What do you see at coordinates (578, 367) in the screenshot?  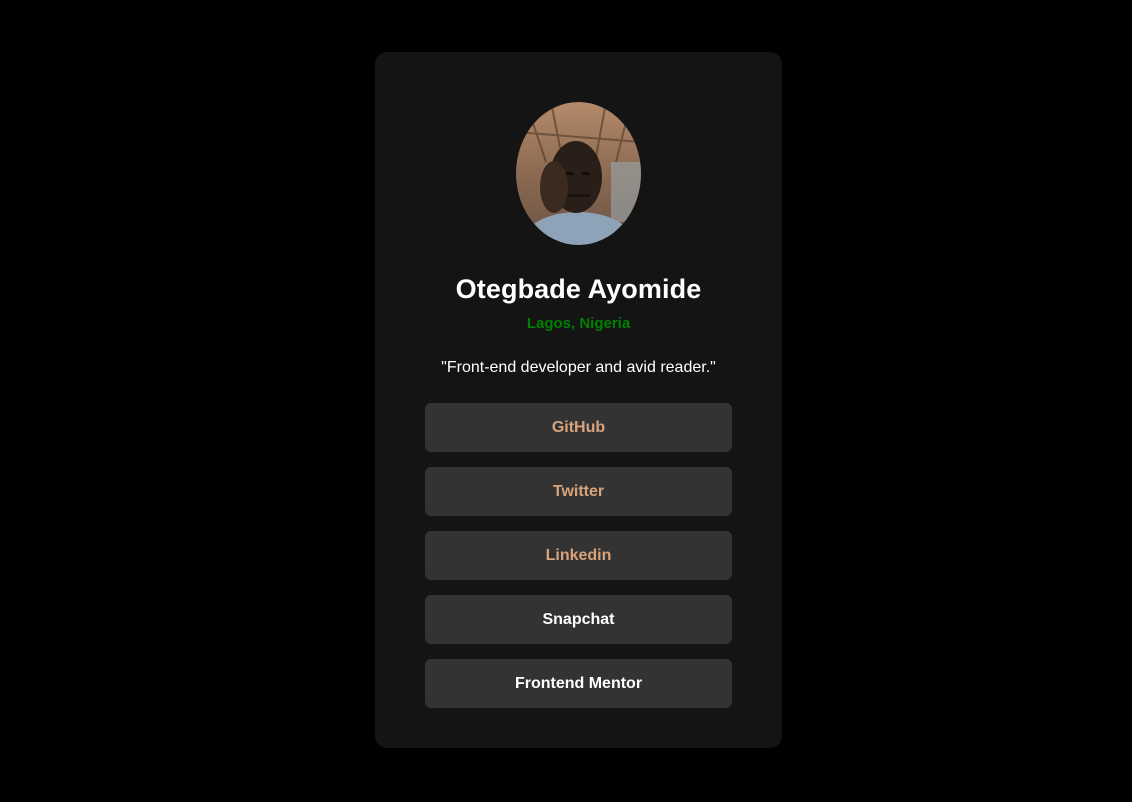 I see `profile-bio: "Front-end developer and avid reader."` at bounding box center [578, 367].